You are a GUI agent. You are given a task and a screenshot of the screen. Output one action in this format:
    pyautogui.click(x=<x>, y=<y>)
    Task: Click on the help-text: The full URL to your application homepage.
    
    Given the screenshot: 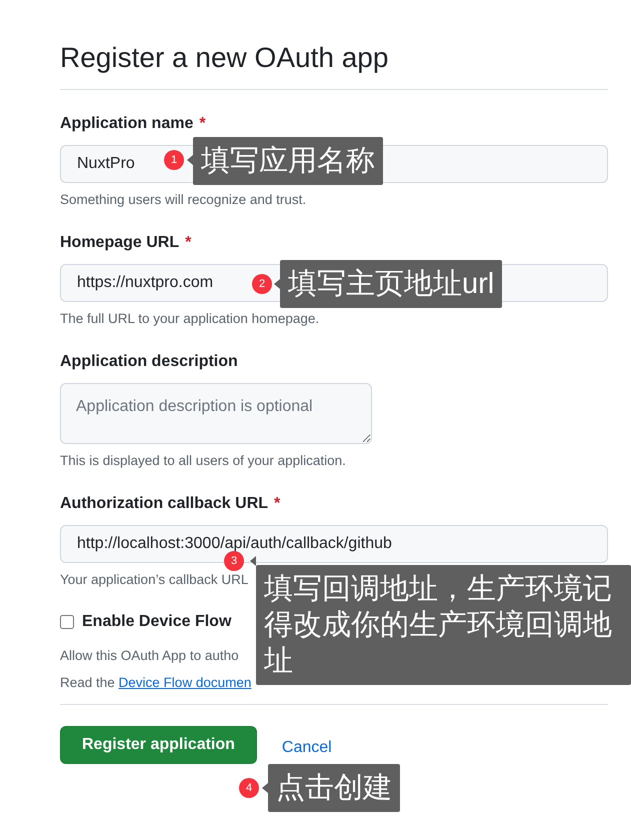 What is the action you would take?
    pyautogui.click(x=190, y=319)
    